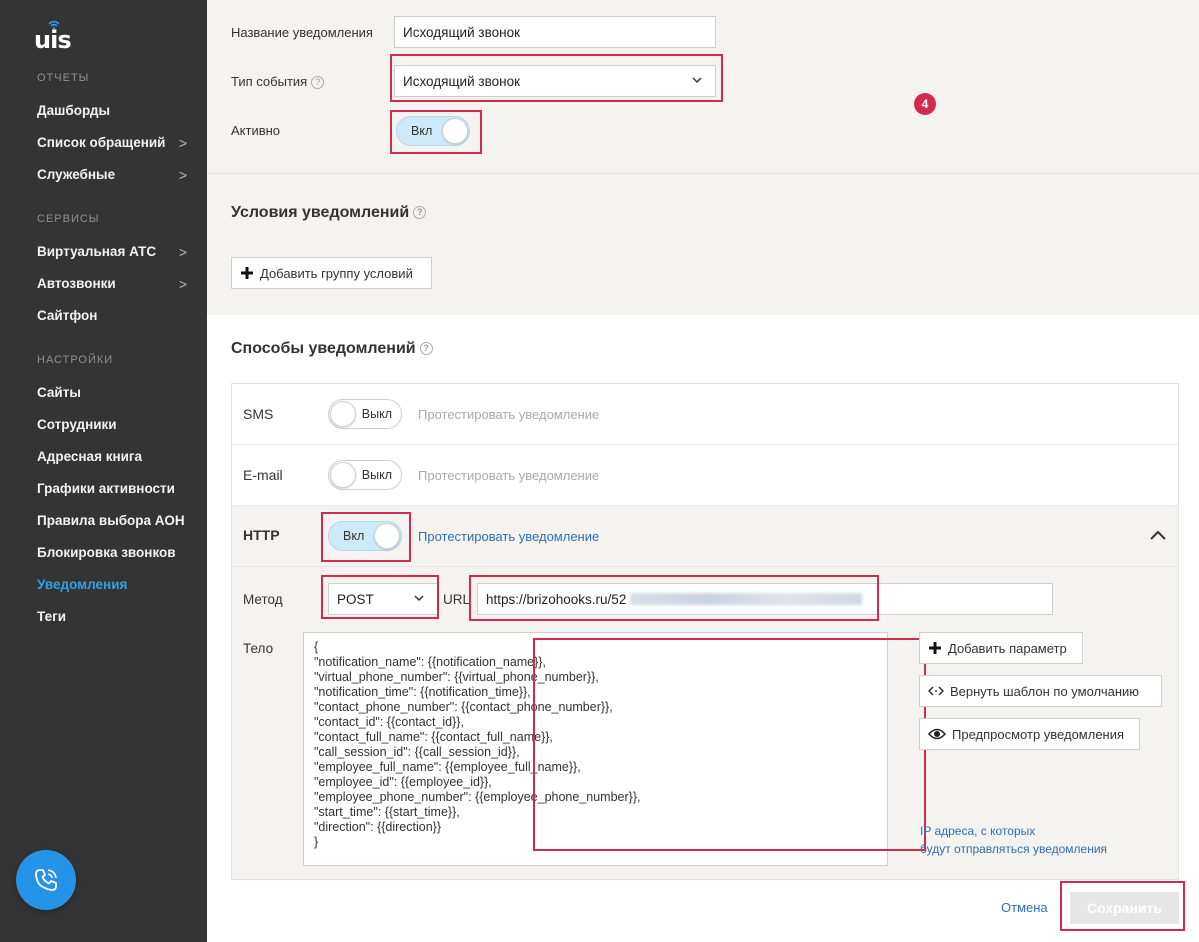  Describe the element at coordinates (76, 174) in the screenshot. I see `sidebar-item-label: Служебные` at that location.